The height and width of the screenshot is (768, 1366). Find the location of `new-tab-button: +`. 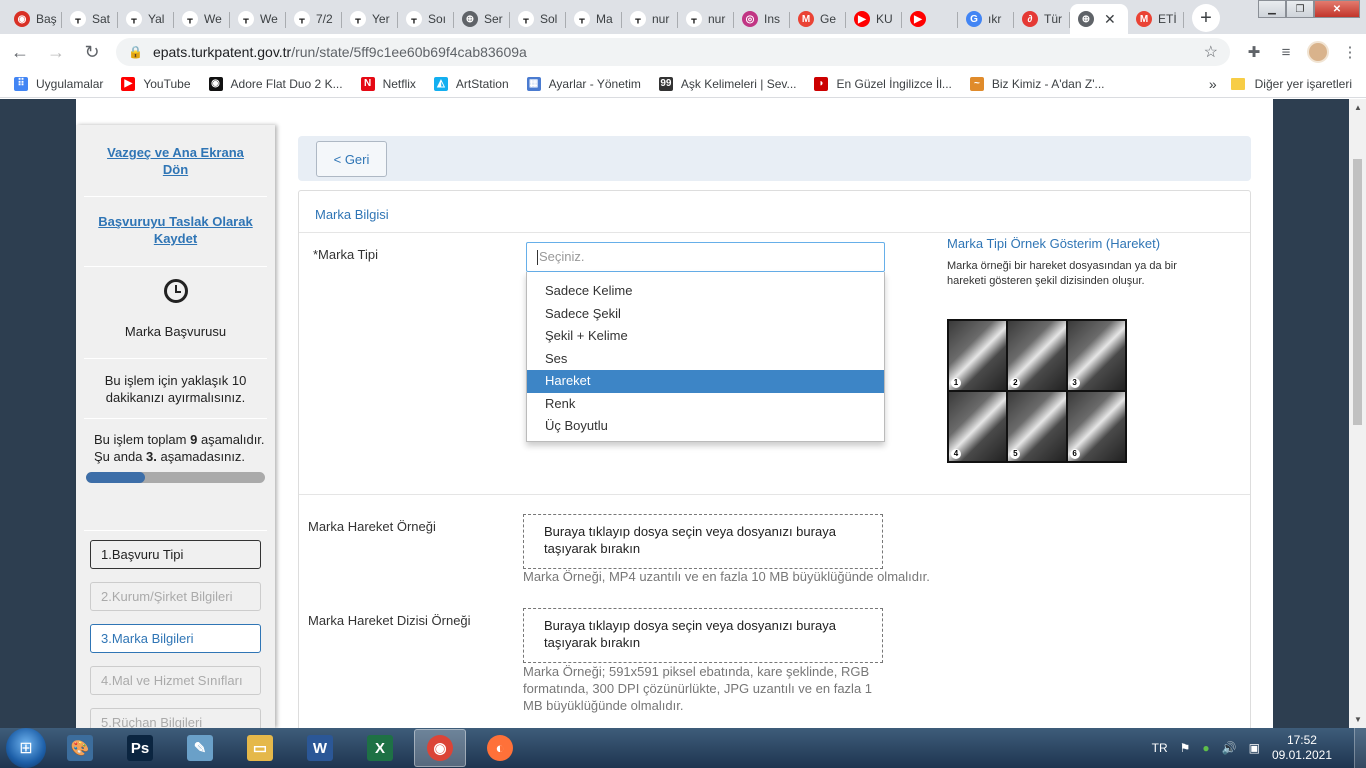

new-tab-button: + is located at coordinates (1206, 18).